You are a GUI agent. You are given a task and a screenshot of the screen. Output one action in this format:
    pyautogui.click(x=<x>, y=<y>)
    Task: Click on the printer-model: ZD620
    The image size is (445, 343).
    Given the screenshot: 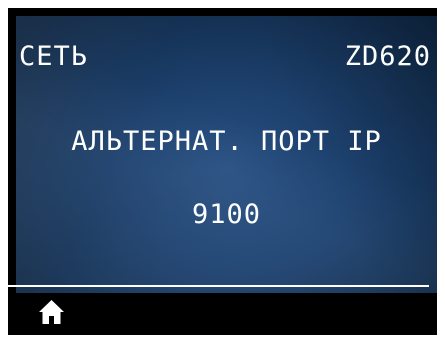 What is the action you would take?
    pyautogui.click(x=387, y=56)
    